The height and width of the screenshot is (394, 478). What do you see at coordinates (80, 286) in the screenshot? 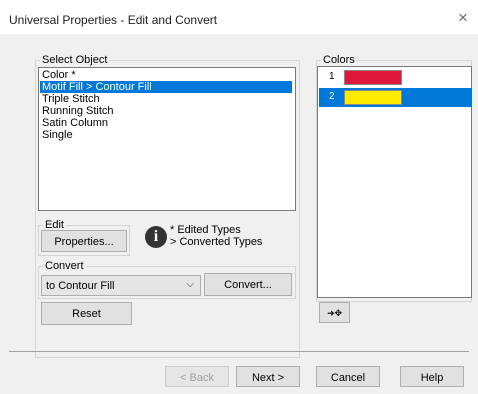
I see `convert-type-value: to Contour Fill` at bounding box center [80, 286].